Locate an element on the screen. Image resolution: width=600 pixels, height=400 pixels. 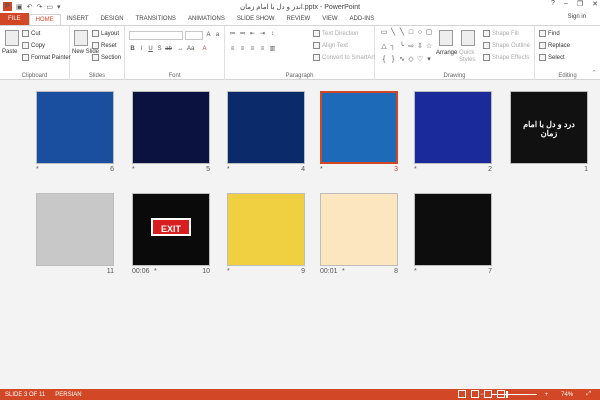
tab-file: FILE is located at coordinates (14, 19).